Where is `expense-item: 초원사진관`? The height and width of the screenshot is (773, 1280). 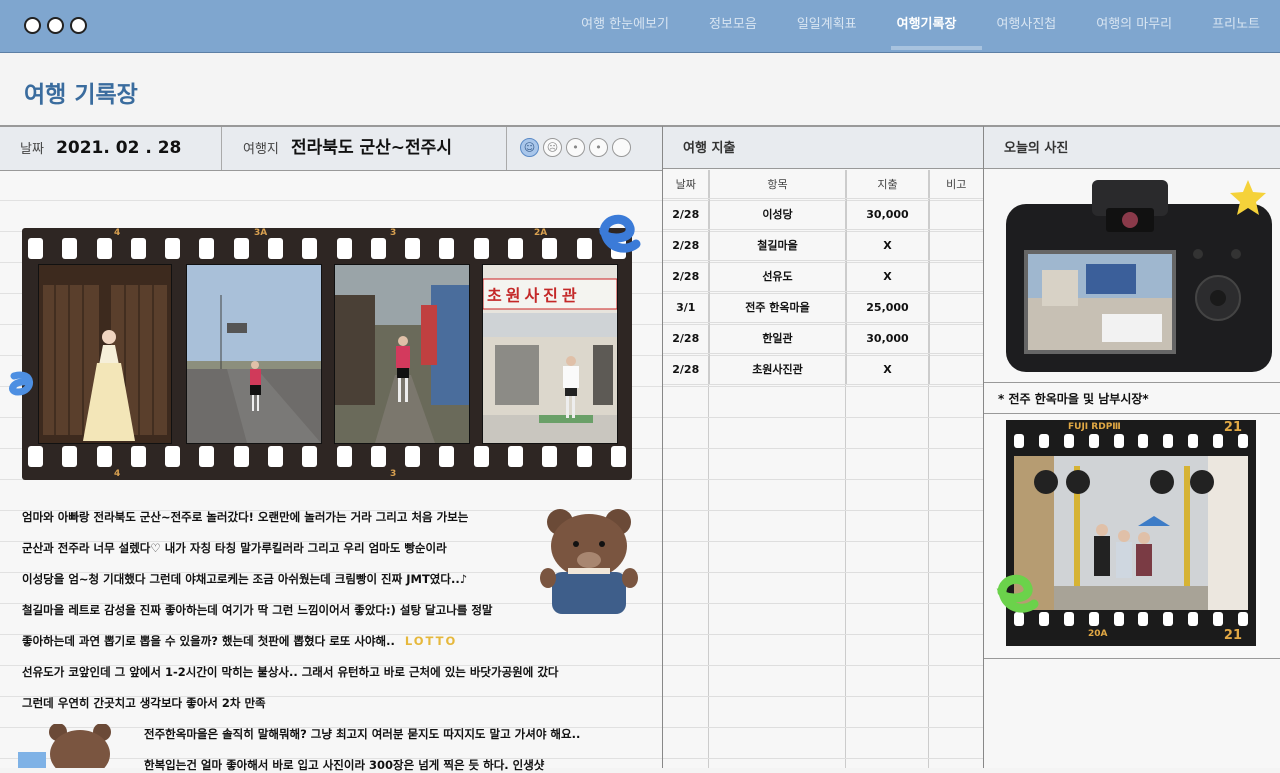 expense-item: 초원사진관 is located at coordinates (778, 369).